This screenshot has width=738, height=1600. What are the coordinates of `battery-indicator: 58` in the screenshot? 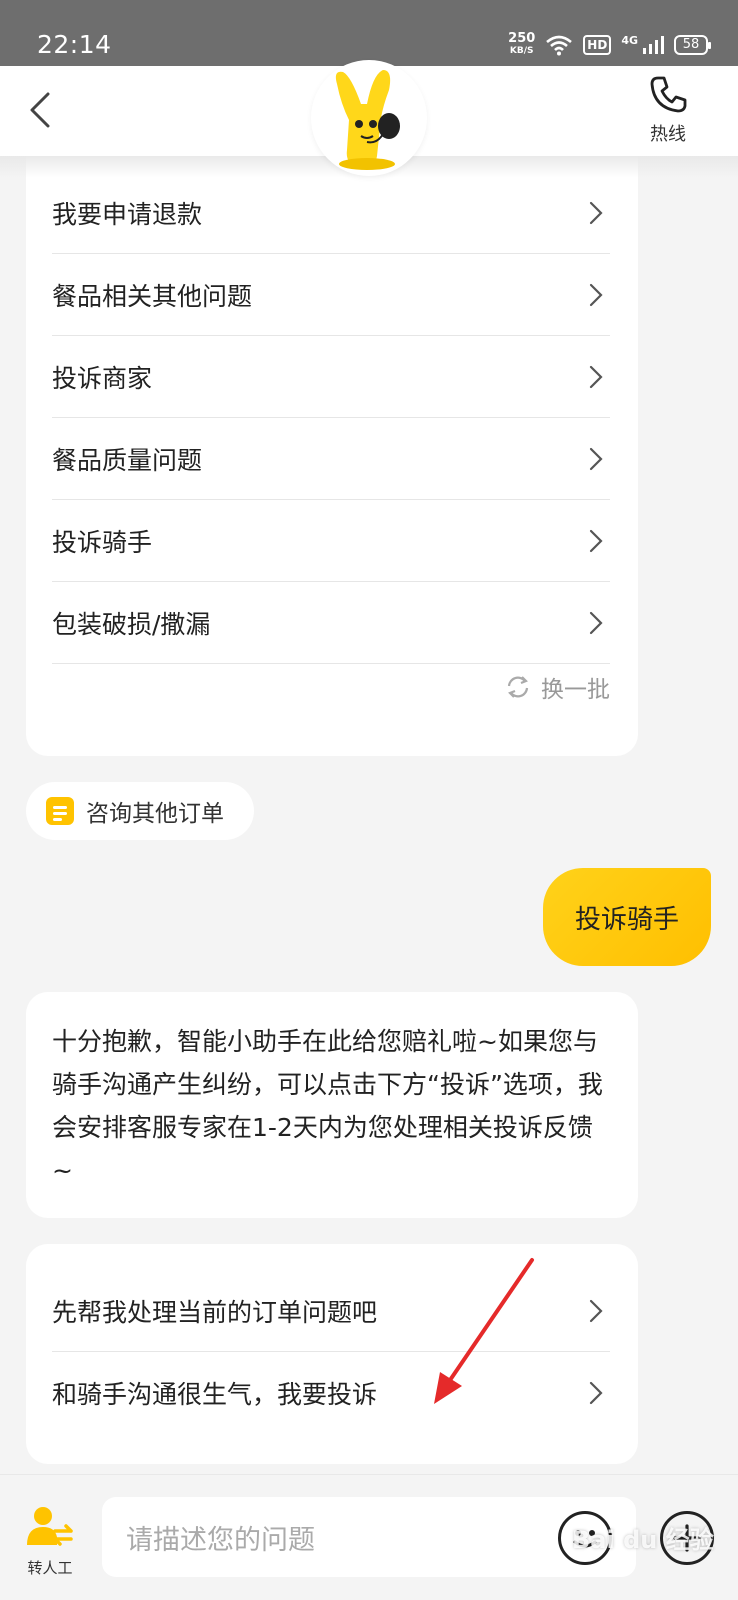 It's located at (692, 45).